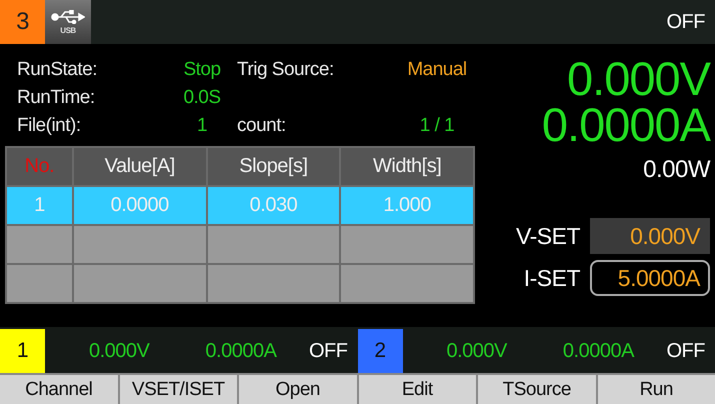 This screenshot has height=404, width=715. I want to click on usb-icon, so click(68, 17).